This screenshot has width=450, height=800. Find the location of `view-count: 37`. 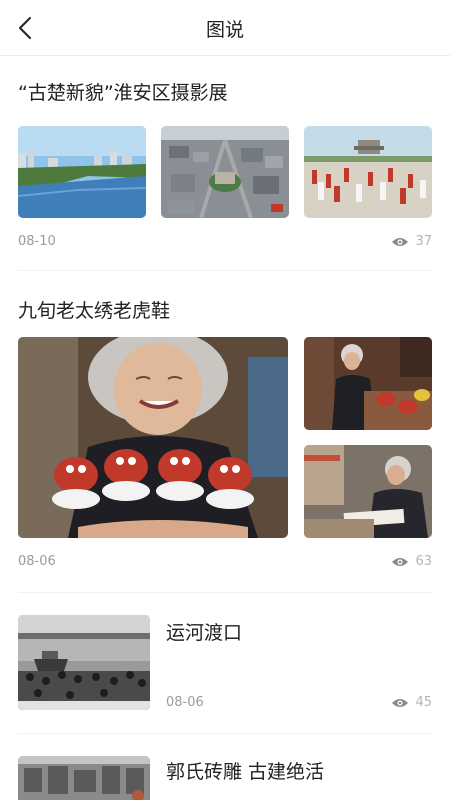

view-count: 37 is located at coordinates (423, 241).